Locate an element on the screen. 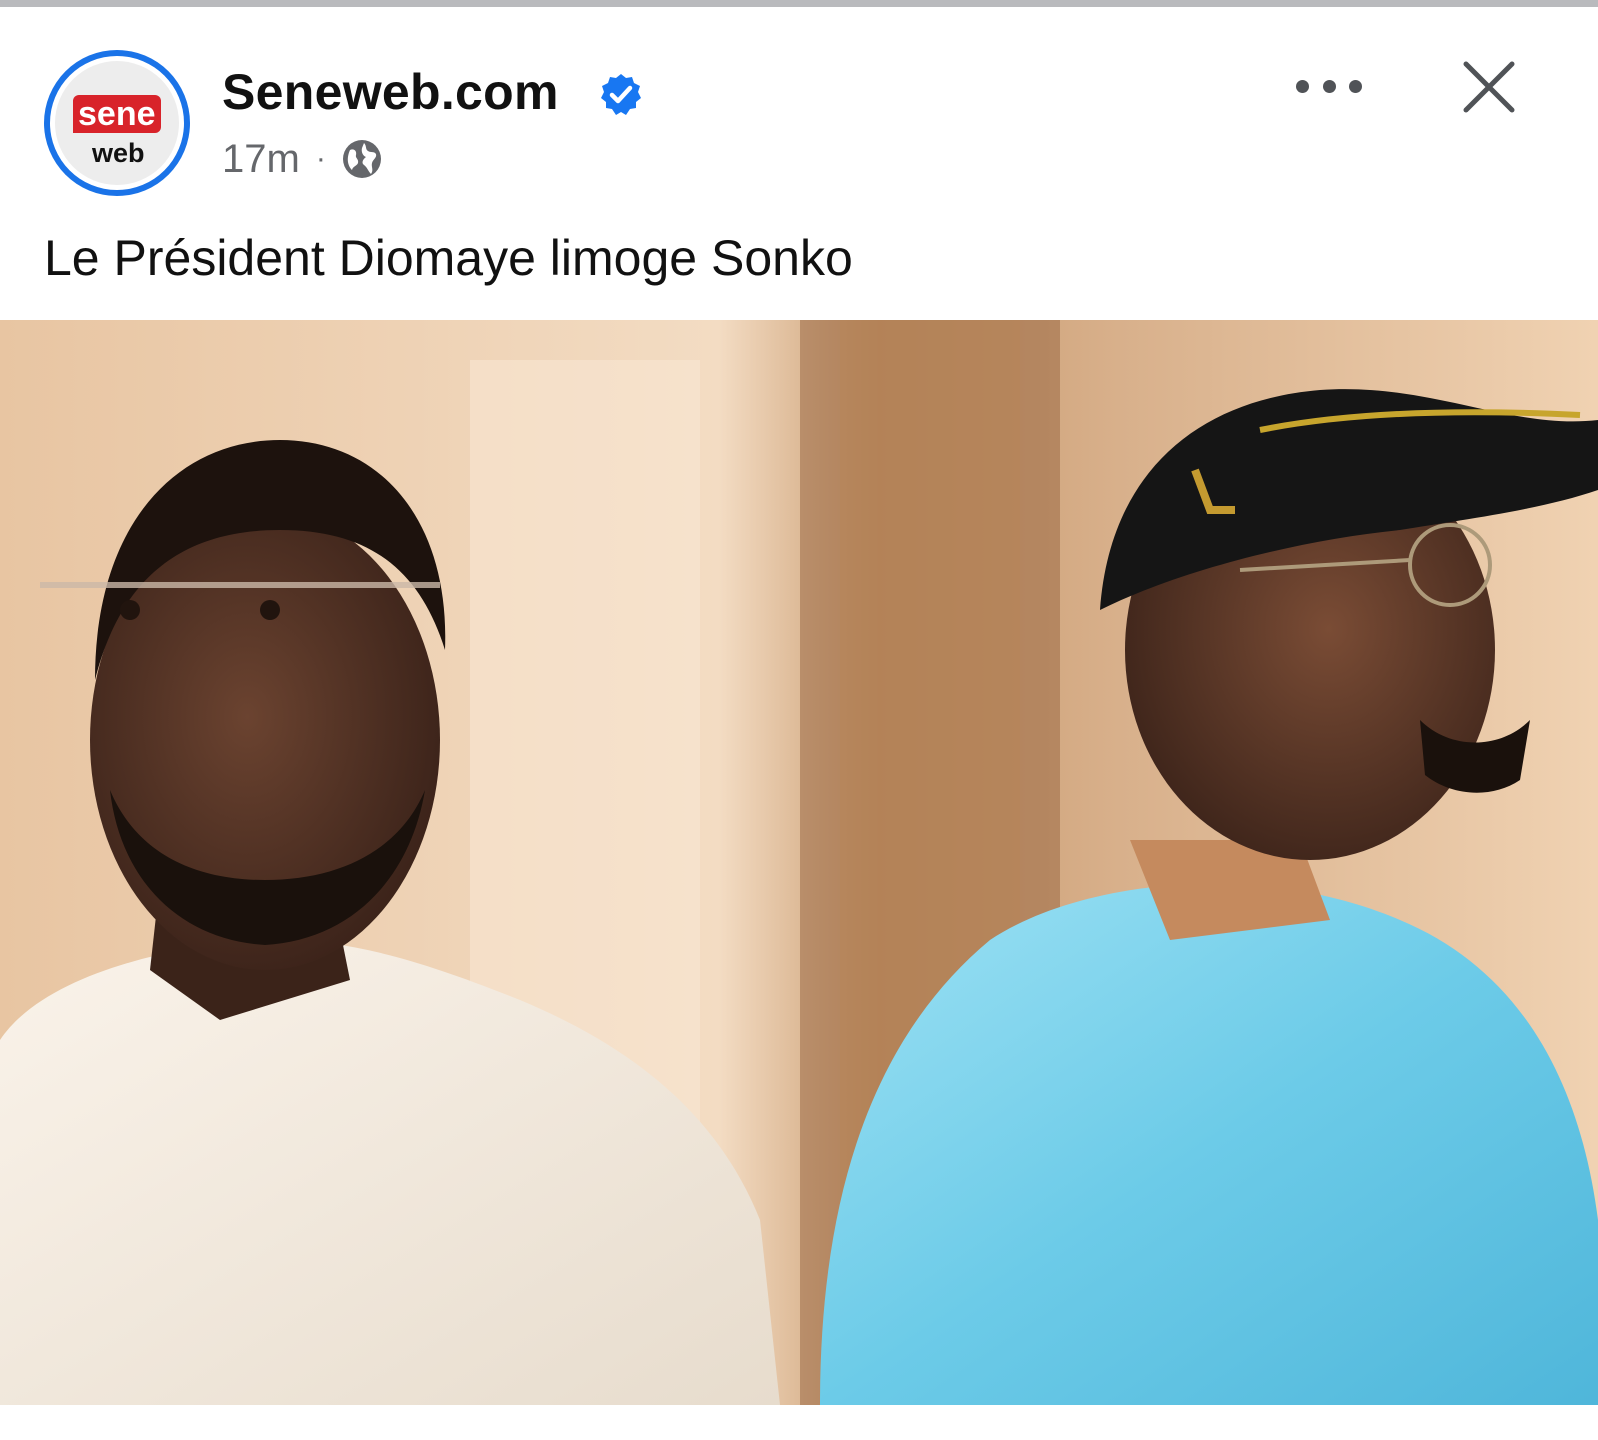  close-icon is located at coordinates (1489, 87).